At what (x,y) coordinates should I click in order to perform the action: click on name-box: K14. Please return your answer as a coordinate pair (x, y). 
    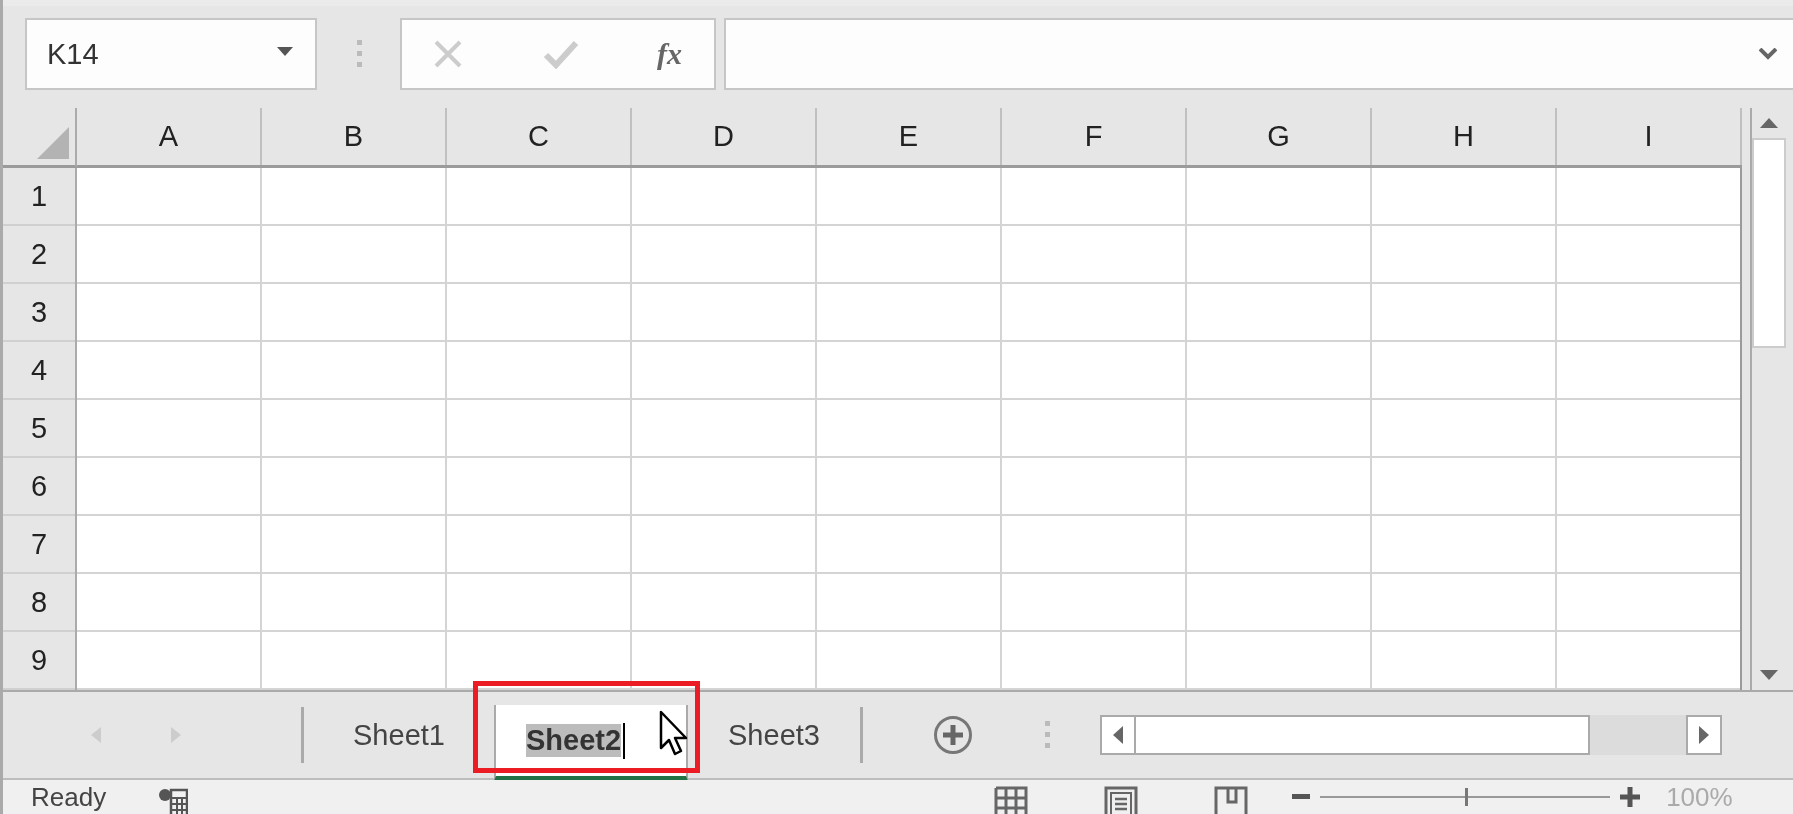
    Looking at the image, I should click on (171, 54).